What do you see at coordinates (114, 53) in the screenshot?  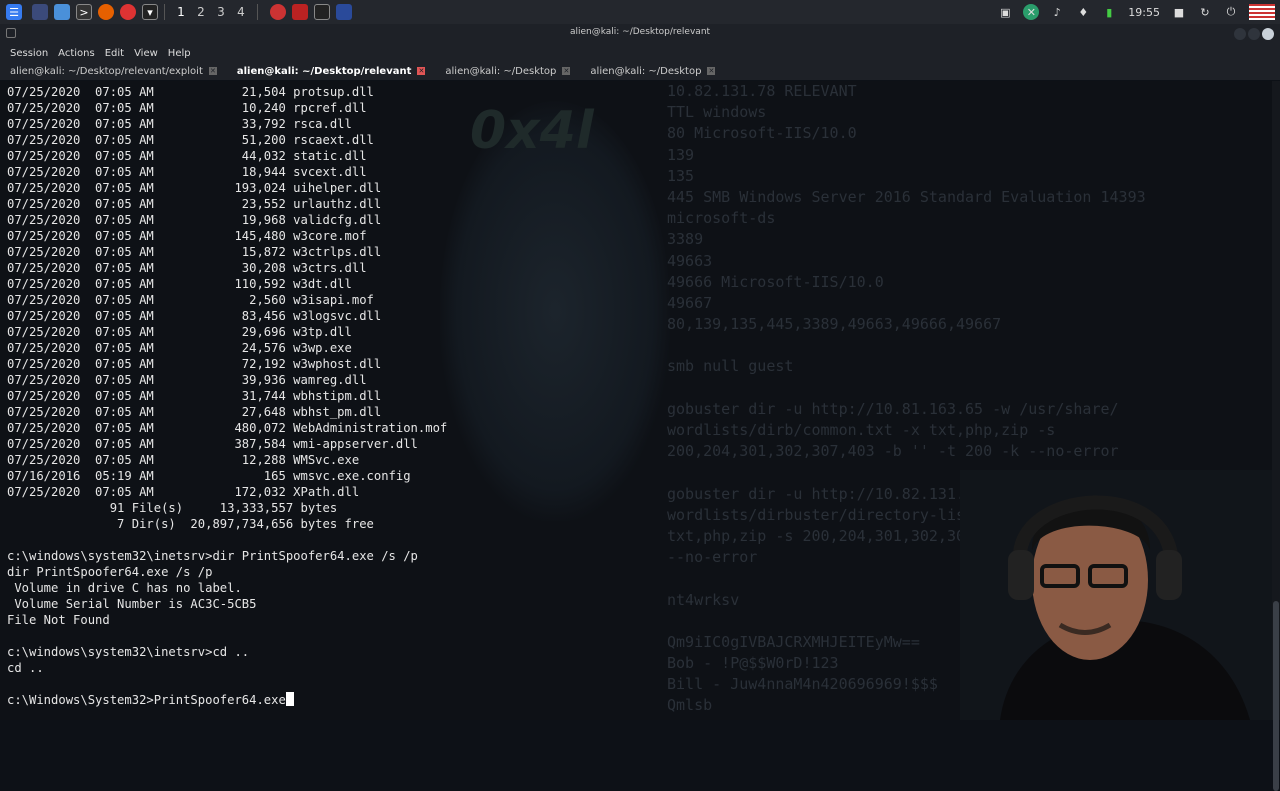 I see `menu-edit: Edit` at bounding box center [114, 53].